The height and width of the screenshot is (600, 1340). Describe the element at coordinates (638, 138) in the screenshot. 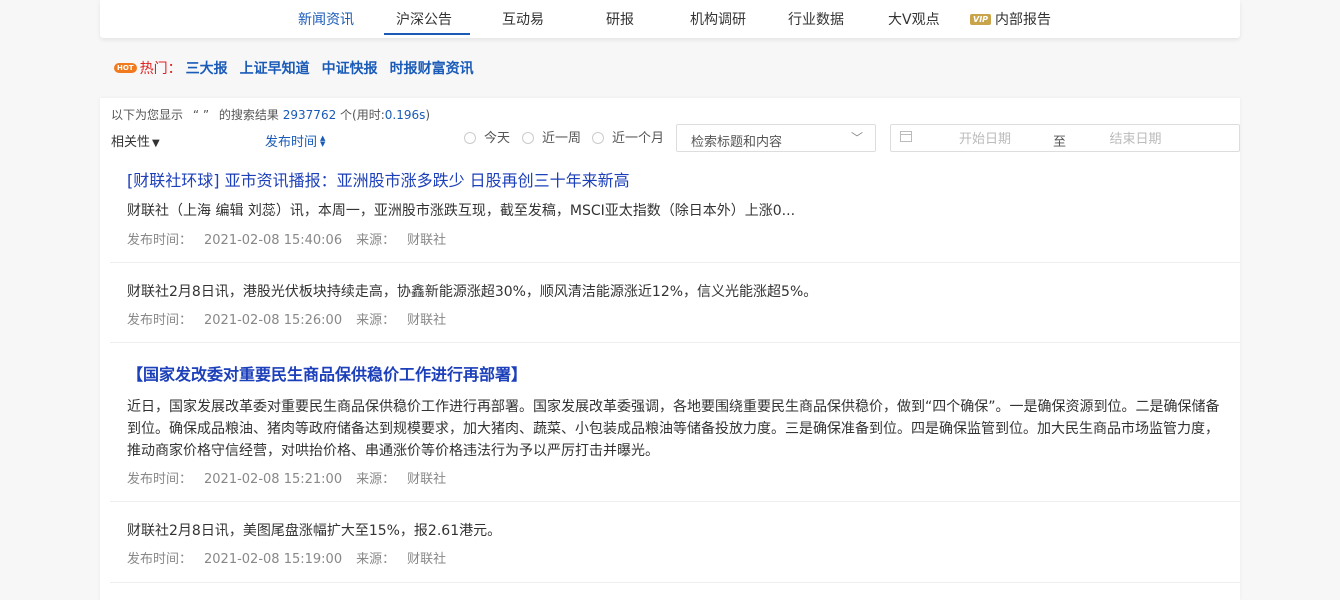

I see `range-month-label: 近一个月` at that location.